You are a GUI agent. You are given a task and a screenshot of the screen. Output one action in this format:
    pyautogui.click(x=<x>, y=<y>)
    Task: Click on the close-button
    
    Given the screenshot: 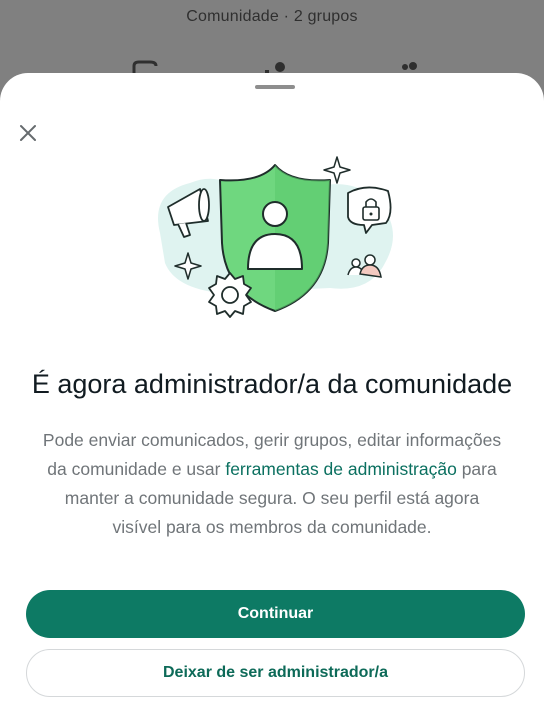 What is the action you would take?
    pyautogui.click(x=28, y=133)
    